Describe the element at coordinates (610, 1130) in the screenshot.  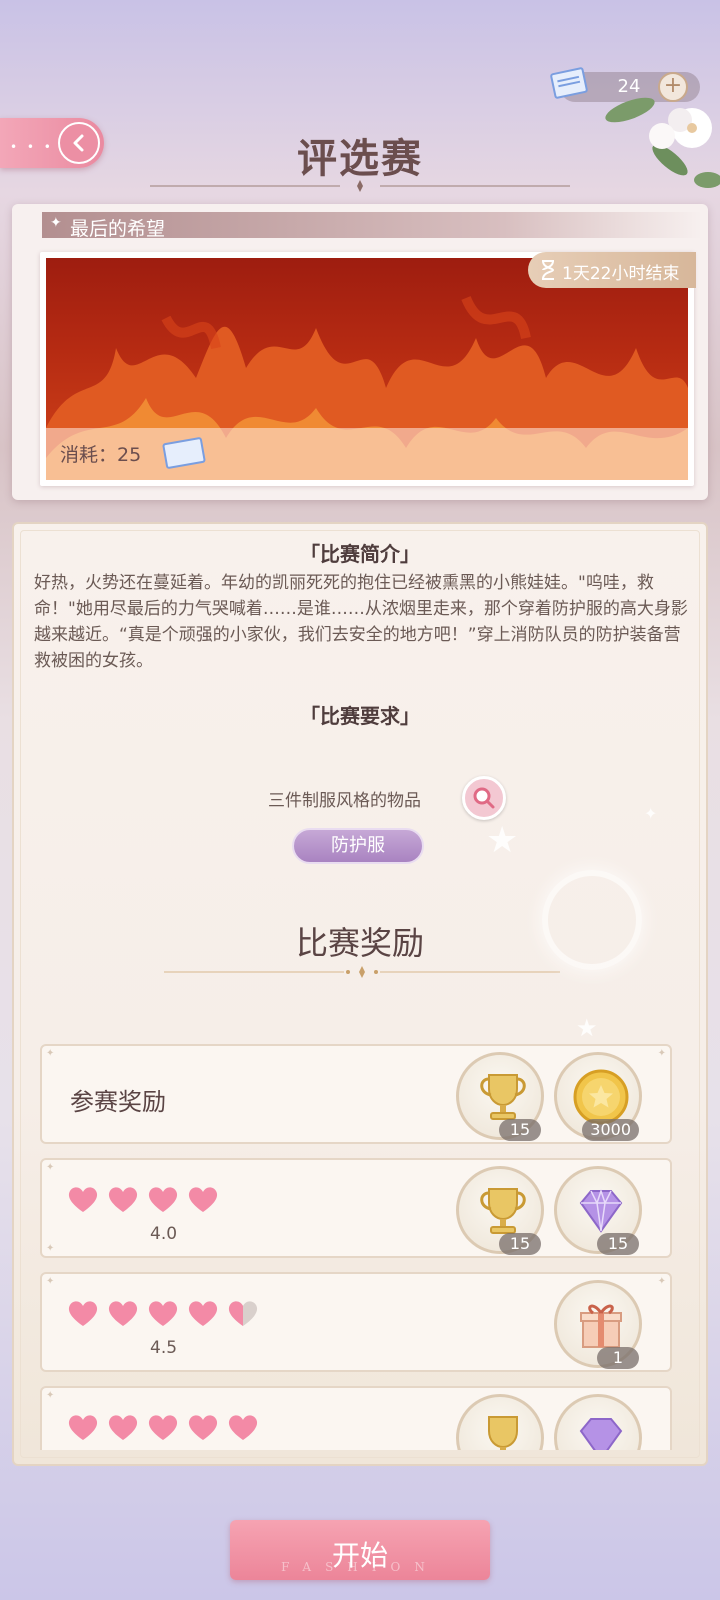
I see `reward-quantity: 3000` at that location.